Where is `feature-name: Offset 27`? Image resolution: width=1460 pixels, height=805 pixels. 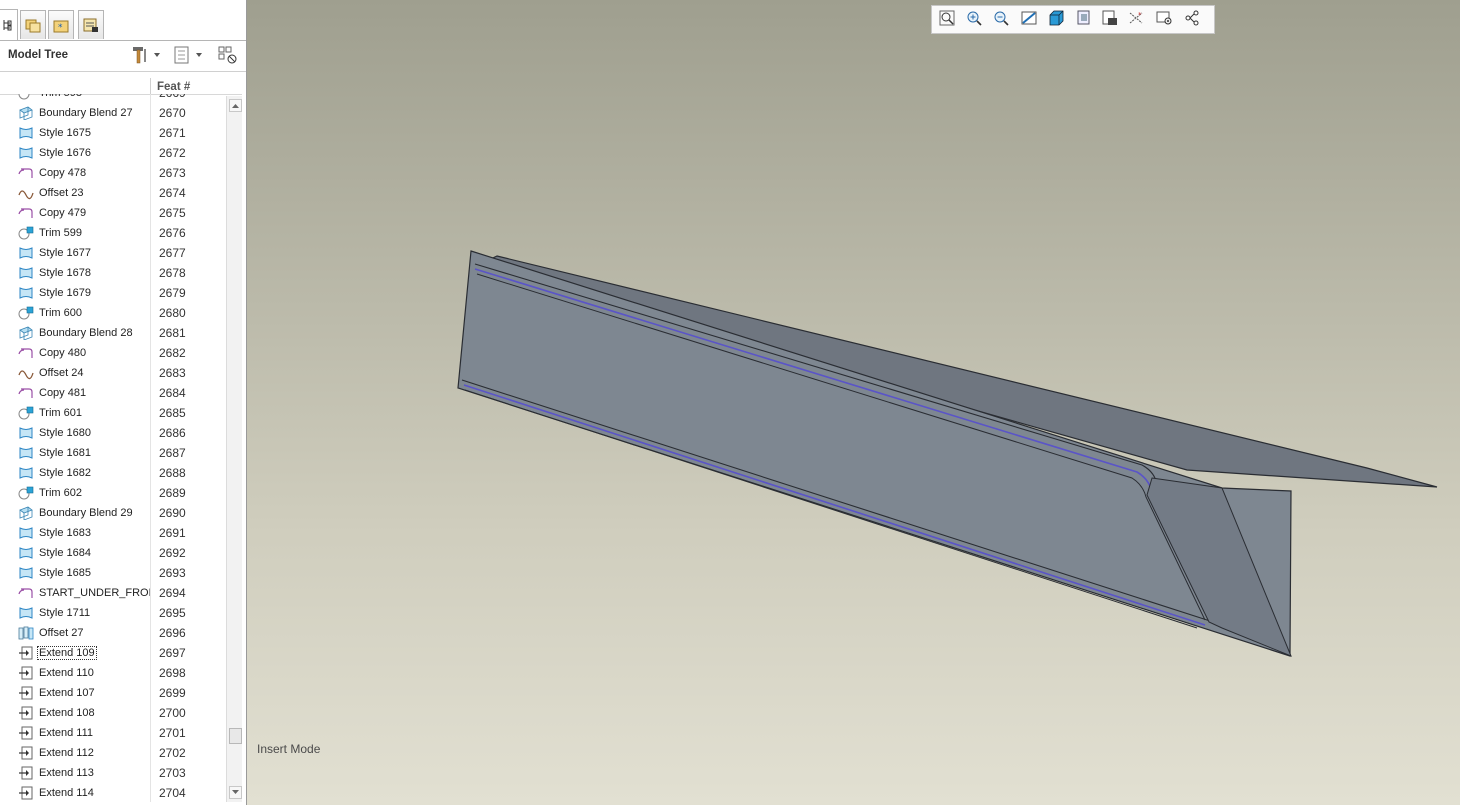
feature-name: Offset 27 is located at coordinates (61, 633).